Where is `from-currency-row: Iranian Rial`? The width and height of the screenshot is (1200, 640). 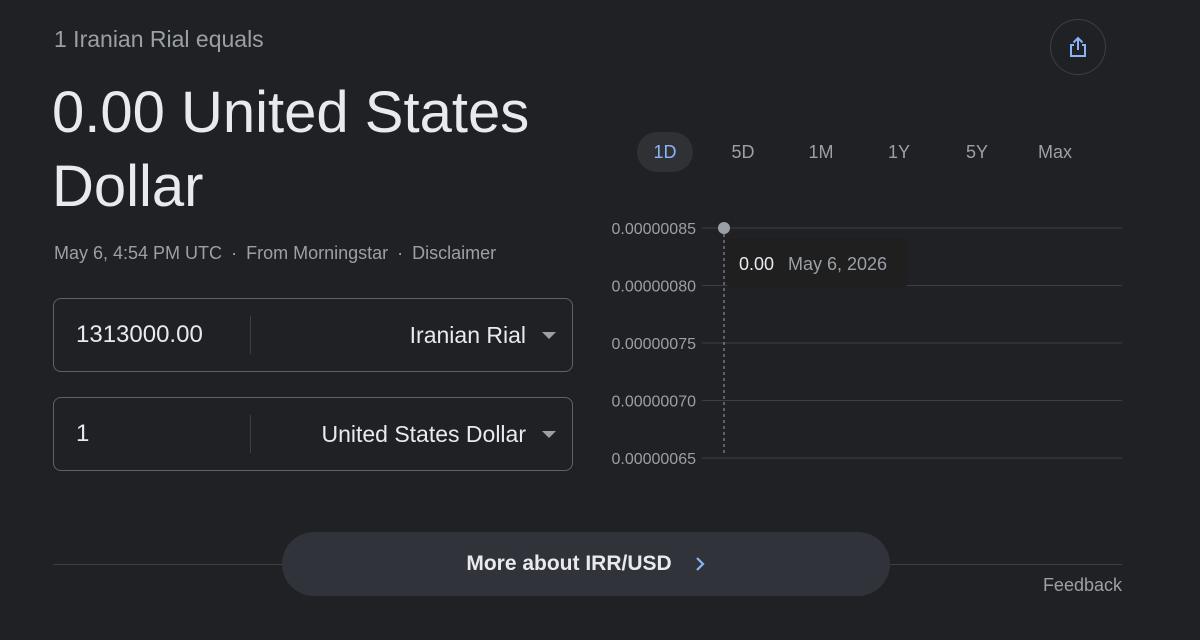 from-currency-row: Iranian Rial is located at coordinates (313, 335).